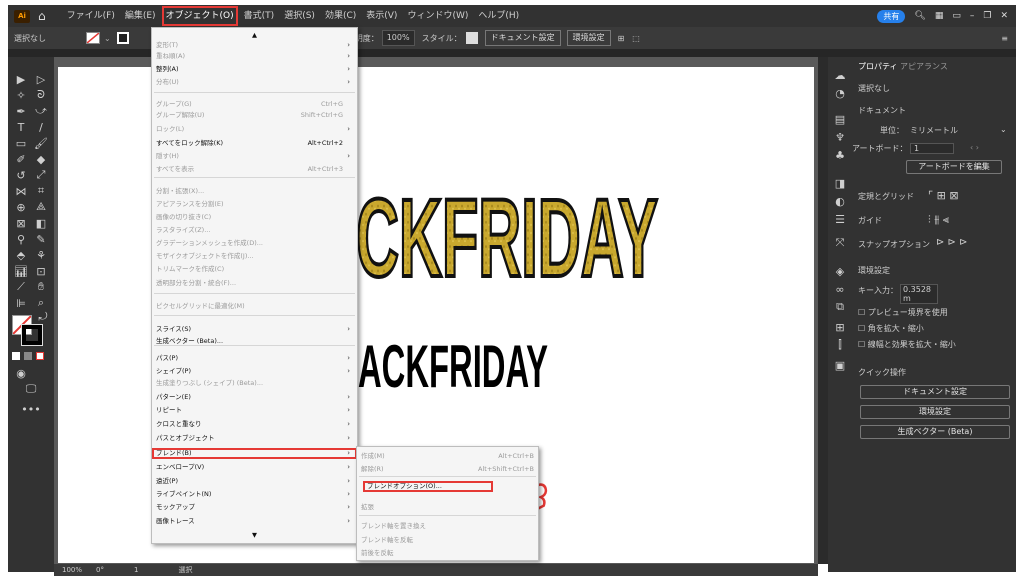  I want to click on submenu-item: ブレンド軸を置き換え, so click(447, 526).